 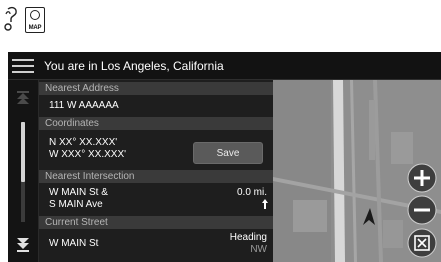 What do you see at coordinates (88, 154) in the screenshot?
I see `longitude-value: W XXX° XX.XXX'` at bounding box center [88, 154].